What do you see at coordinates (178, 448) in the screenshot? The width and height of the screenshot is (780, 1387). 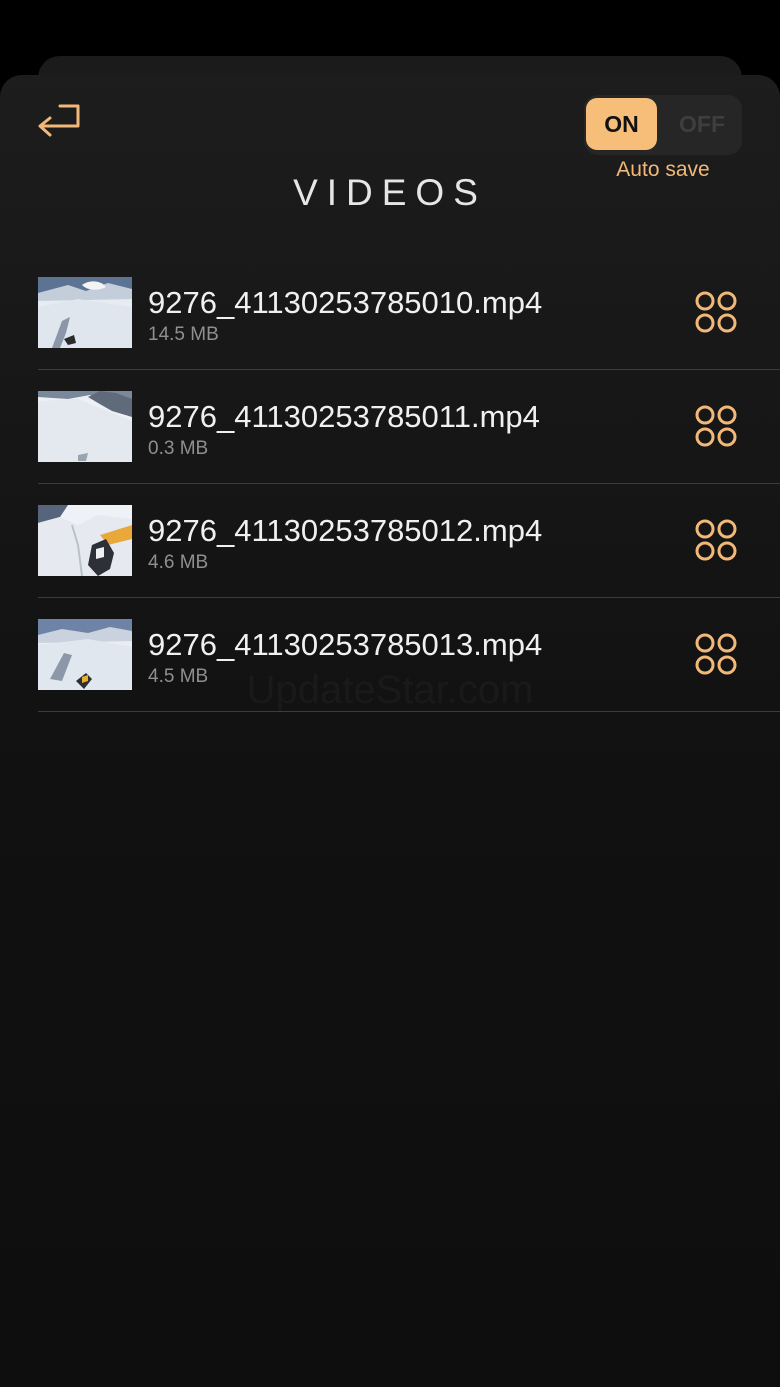 I see `video-file-size: 0.3 MB` at bounding box center [178, 448].